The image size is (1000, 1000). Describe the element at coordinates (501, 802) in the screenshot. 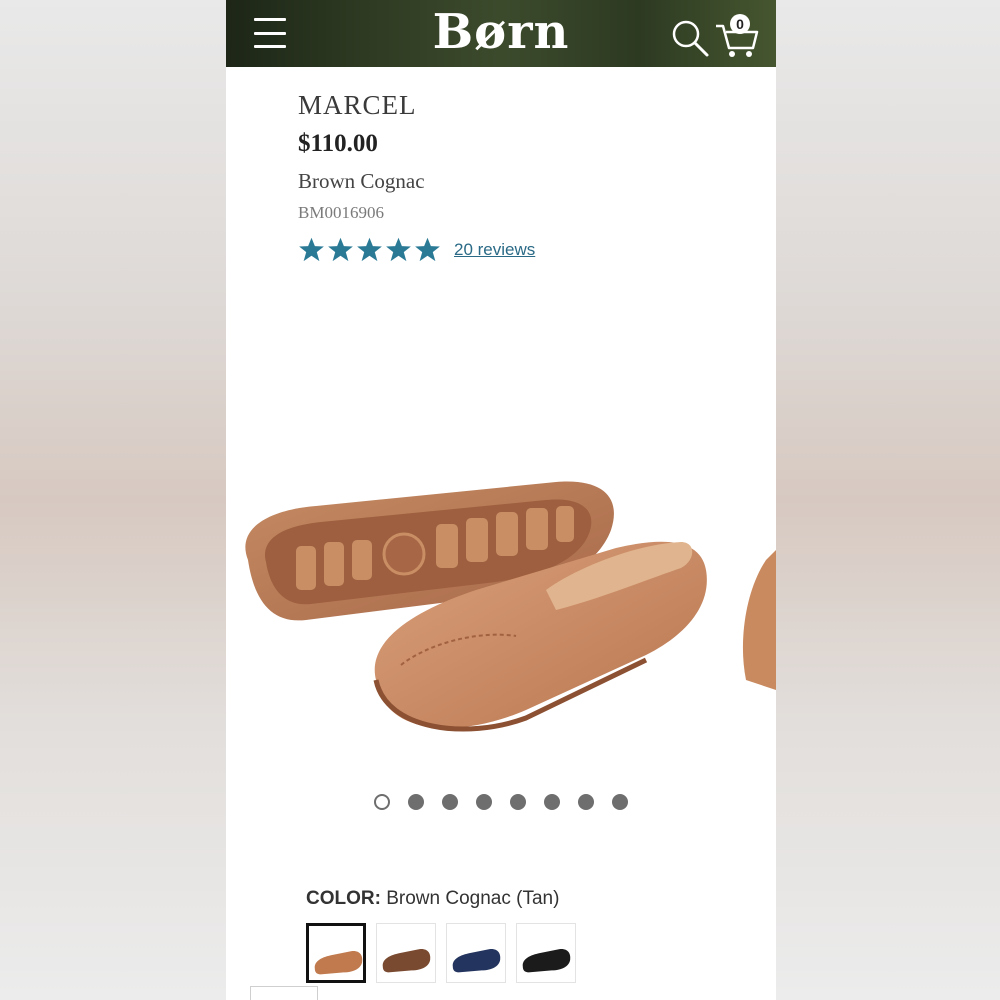

I see `image-carousel-dots` at that location.